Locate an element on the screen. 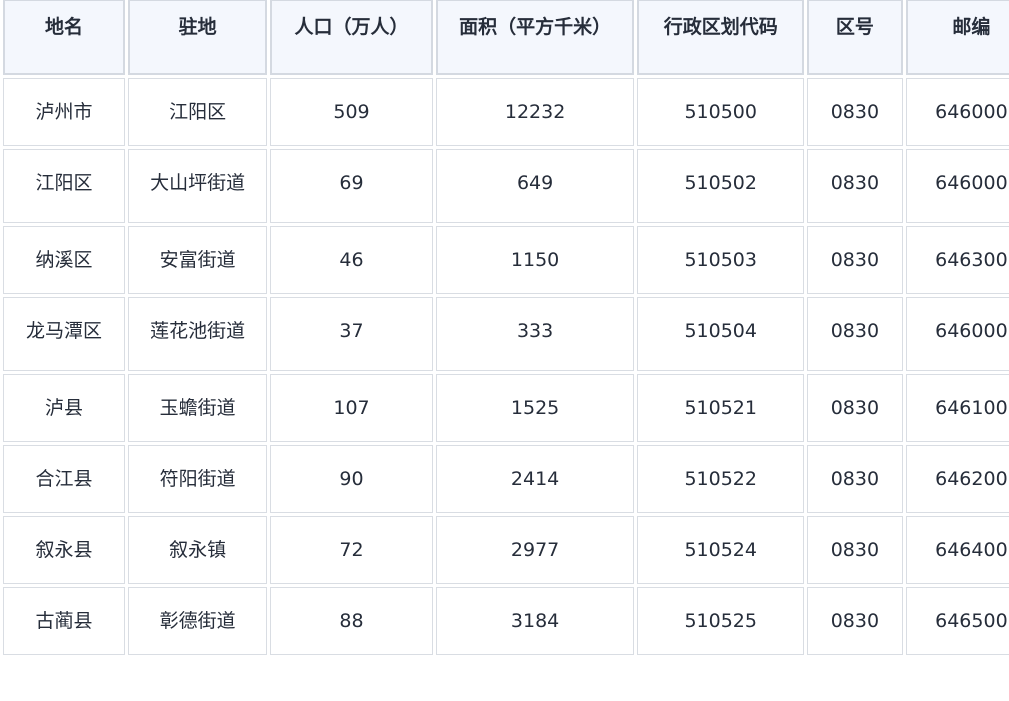 Image resolution: width=1009 pixels, height=701 pixels. cell-area: 12232 is located at coordinates (535, 112).